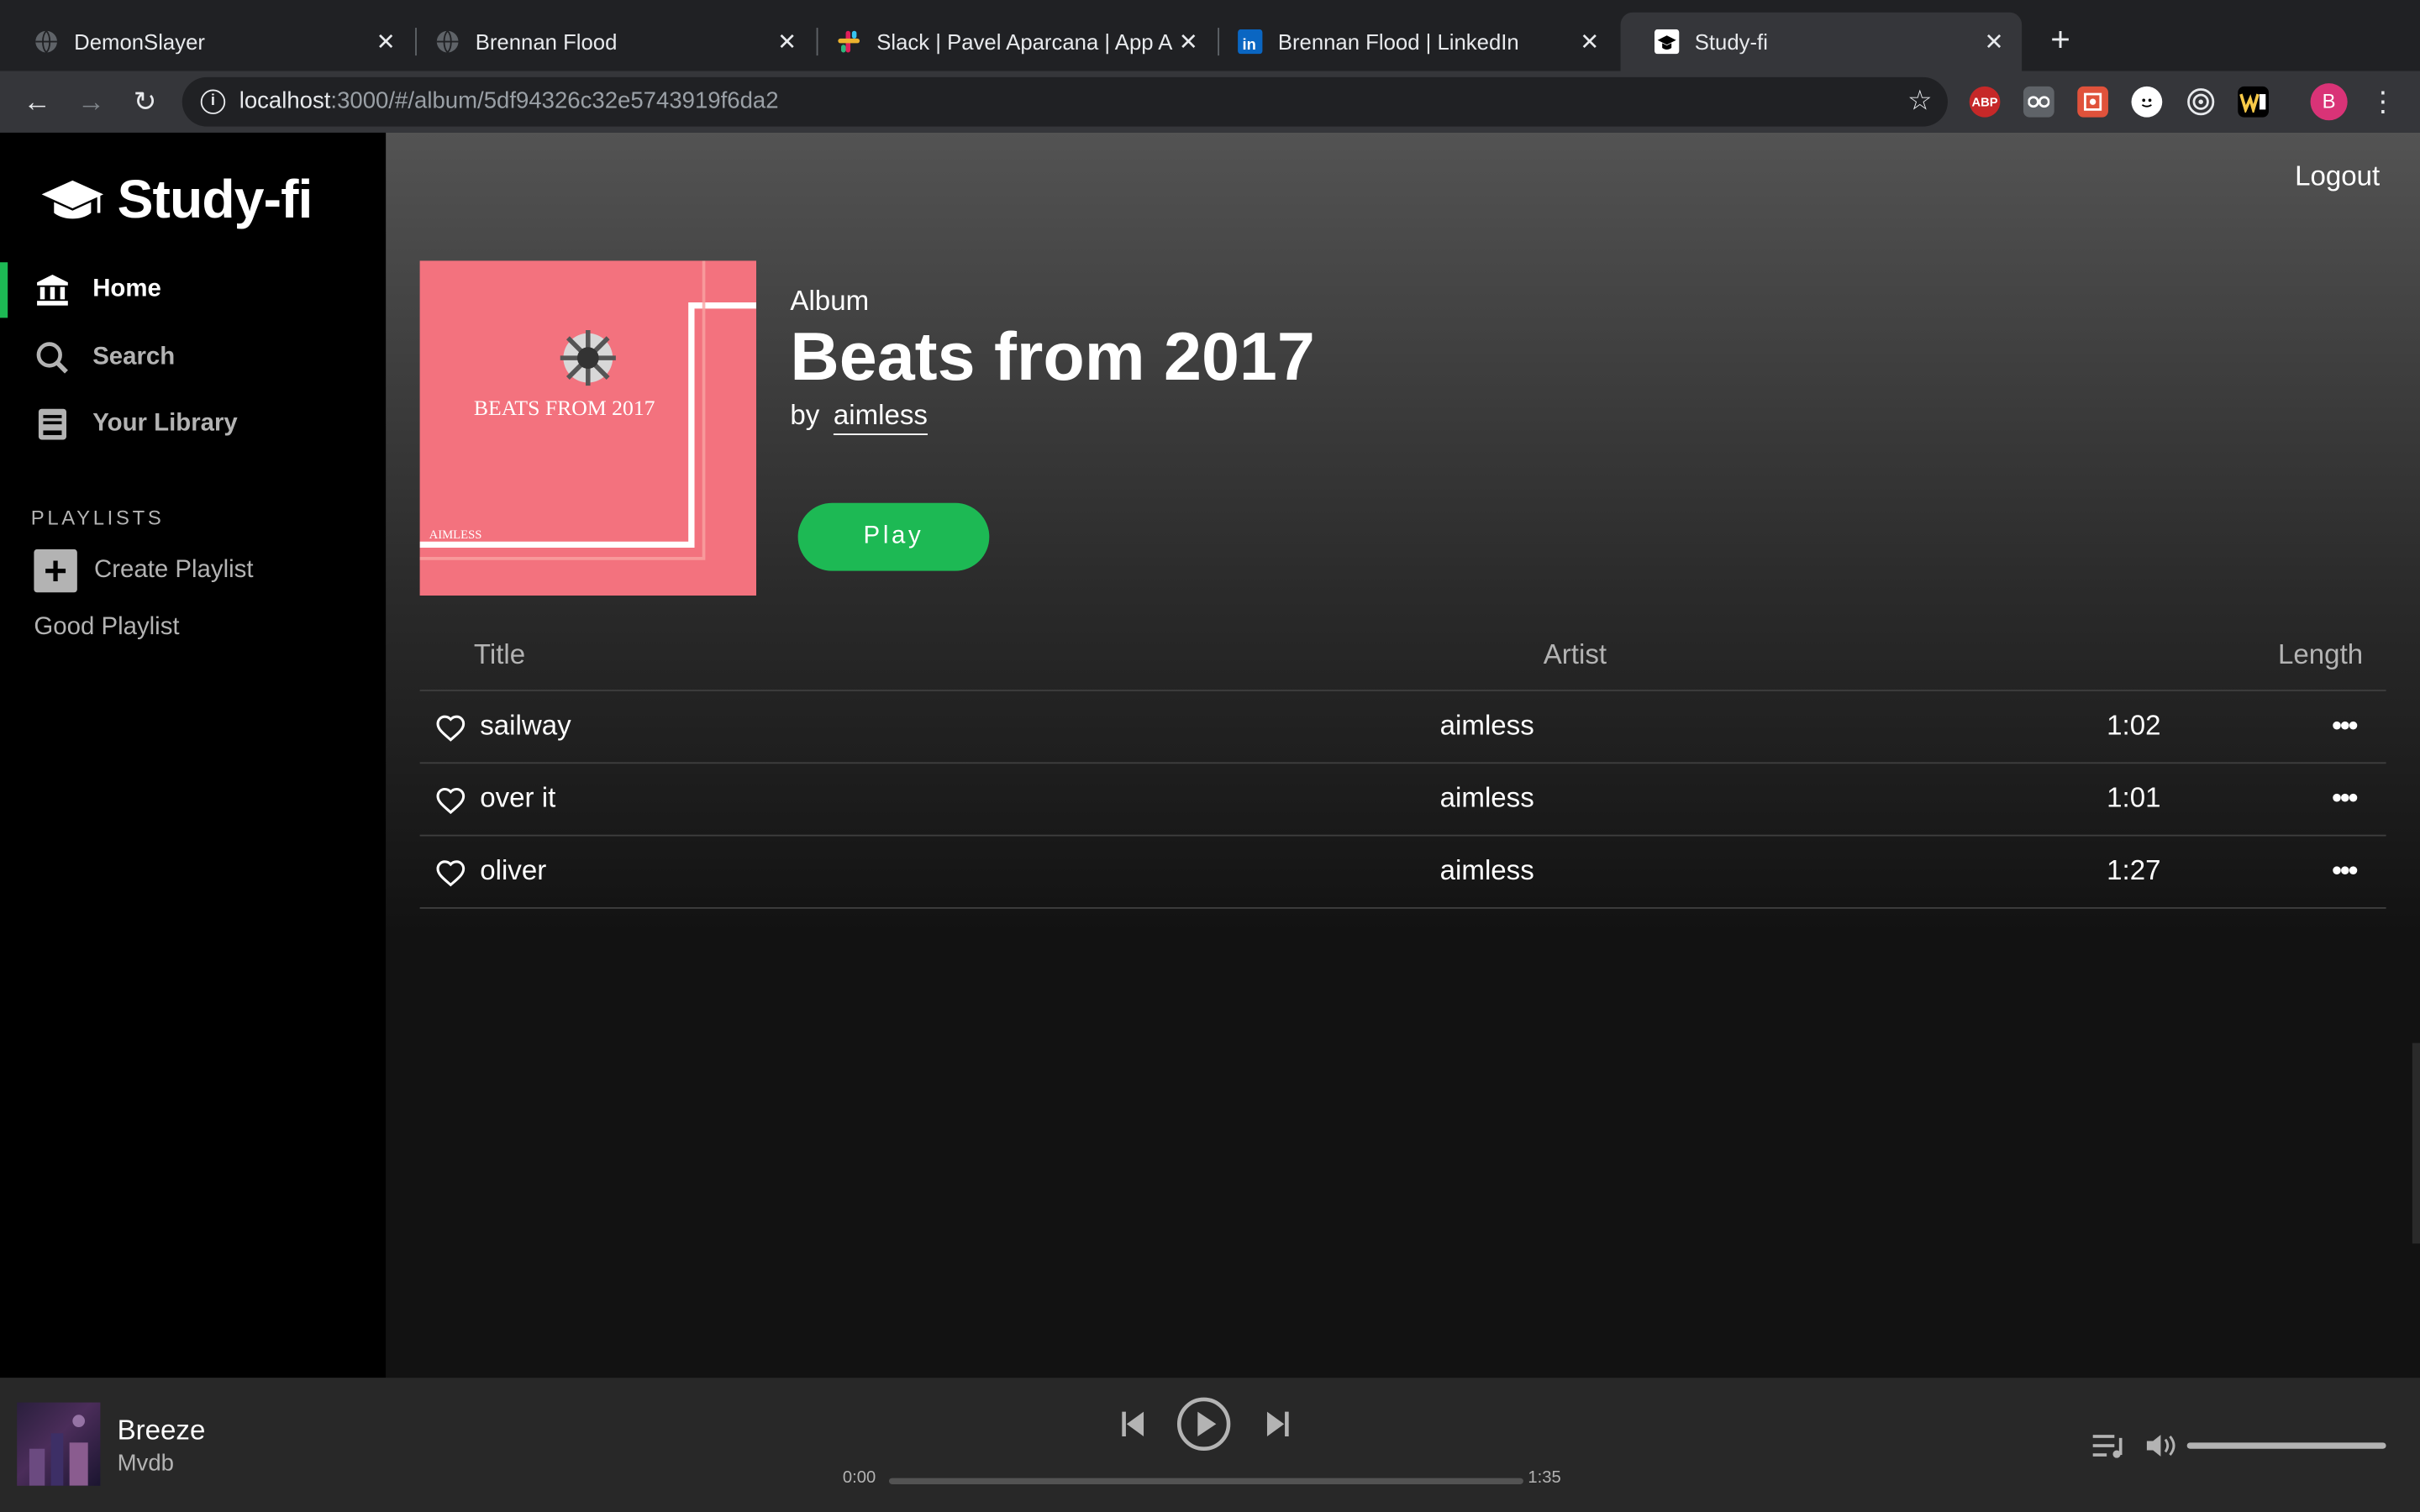 Image resolution: width=2420 pixels, height=1512 pixels. What do you see at coordinates (4, 290) in the screenshot?
I see `active-indicator` at bounding box center [4, 290].